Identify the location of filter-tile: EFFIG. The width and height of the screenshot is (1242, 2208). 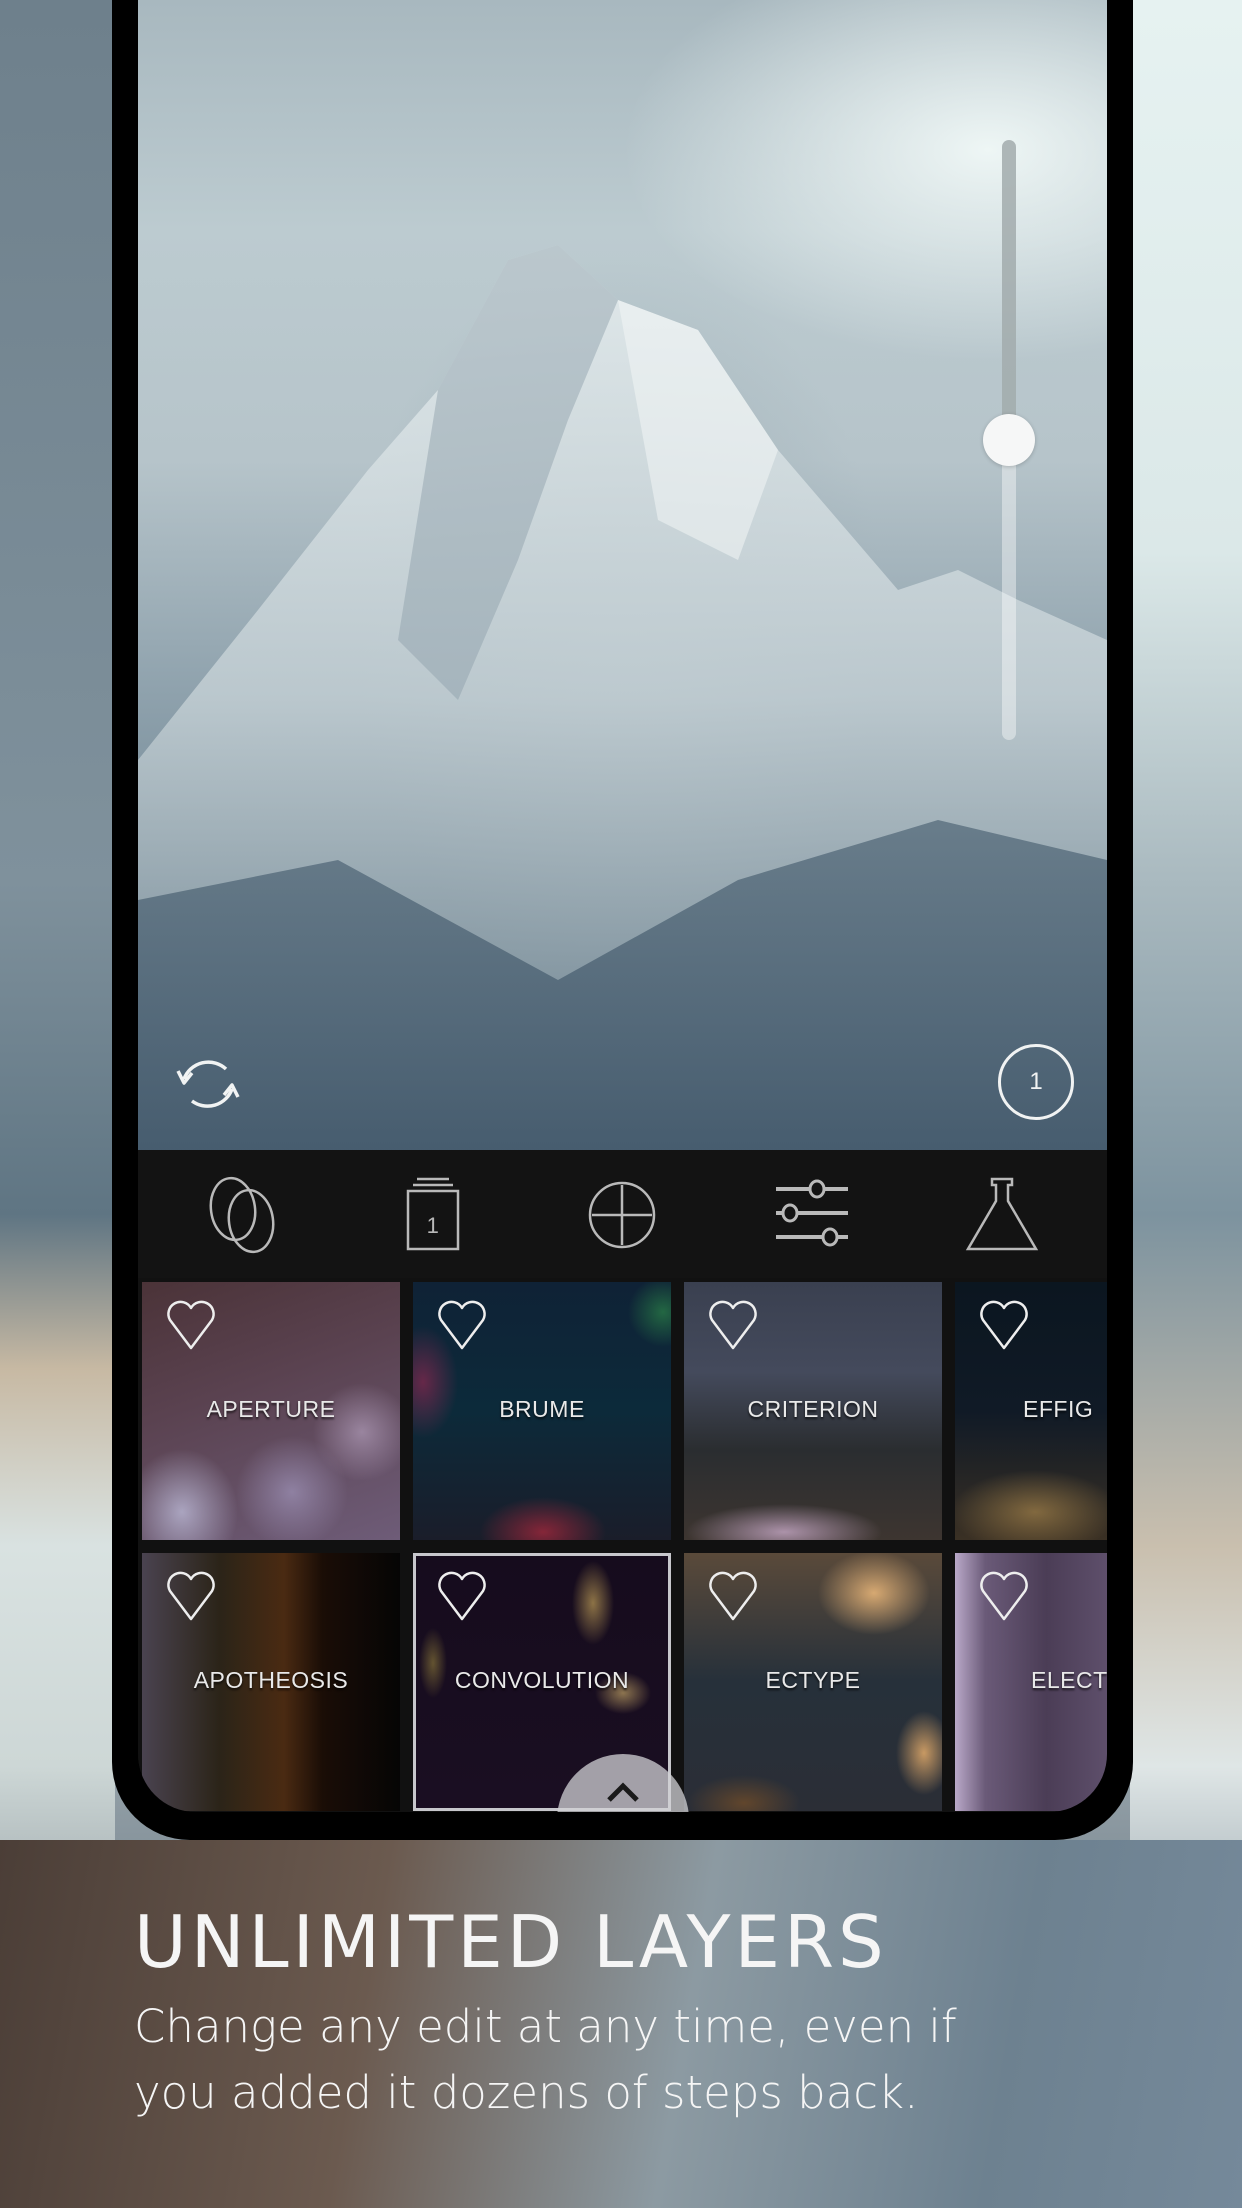
(1031, 1411).